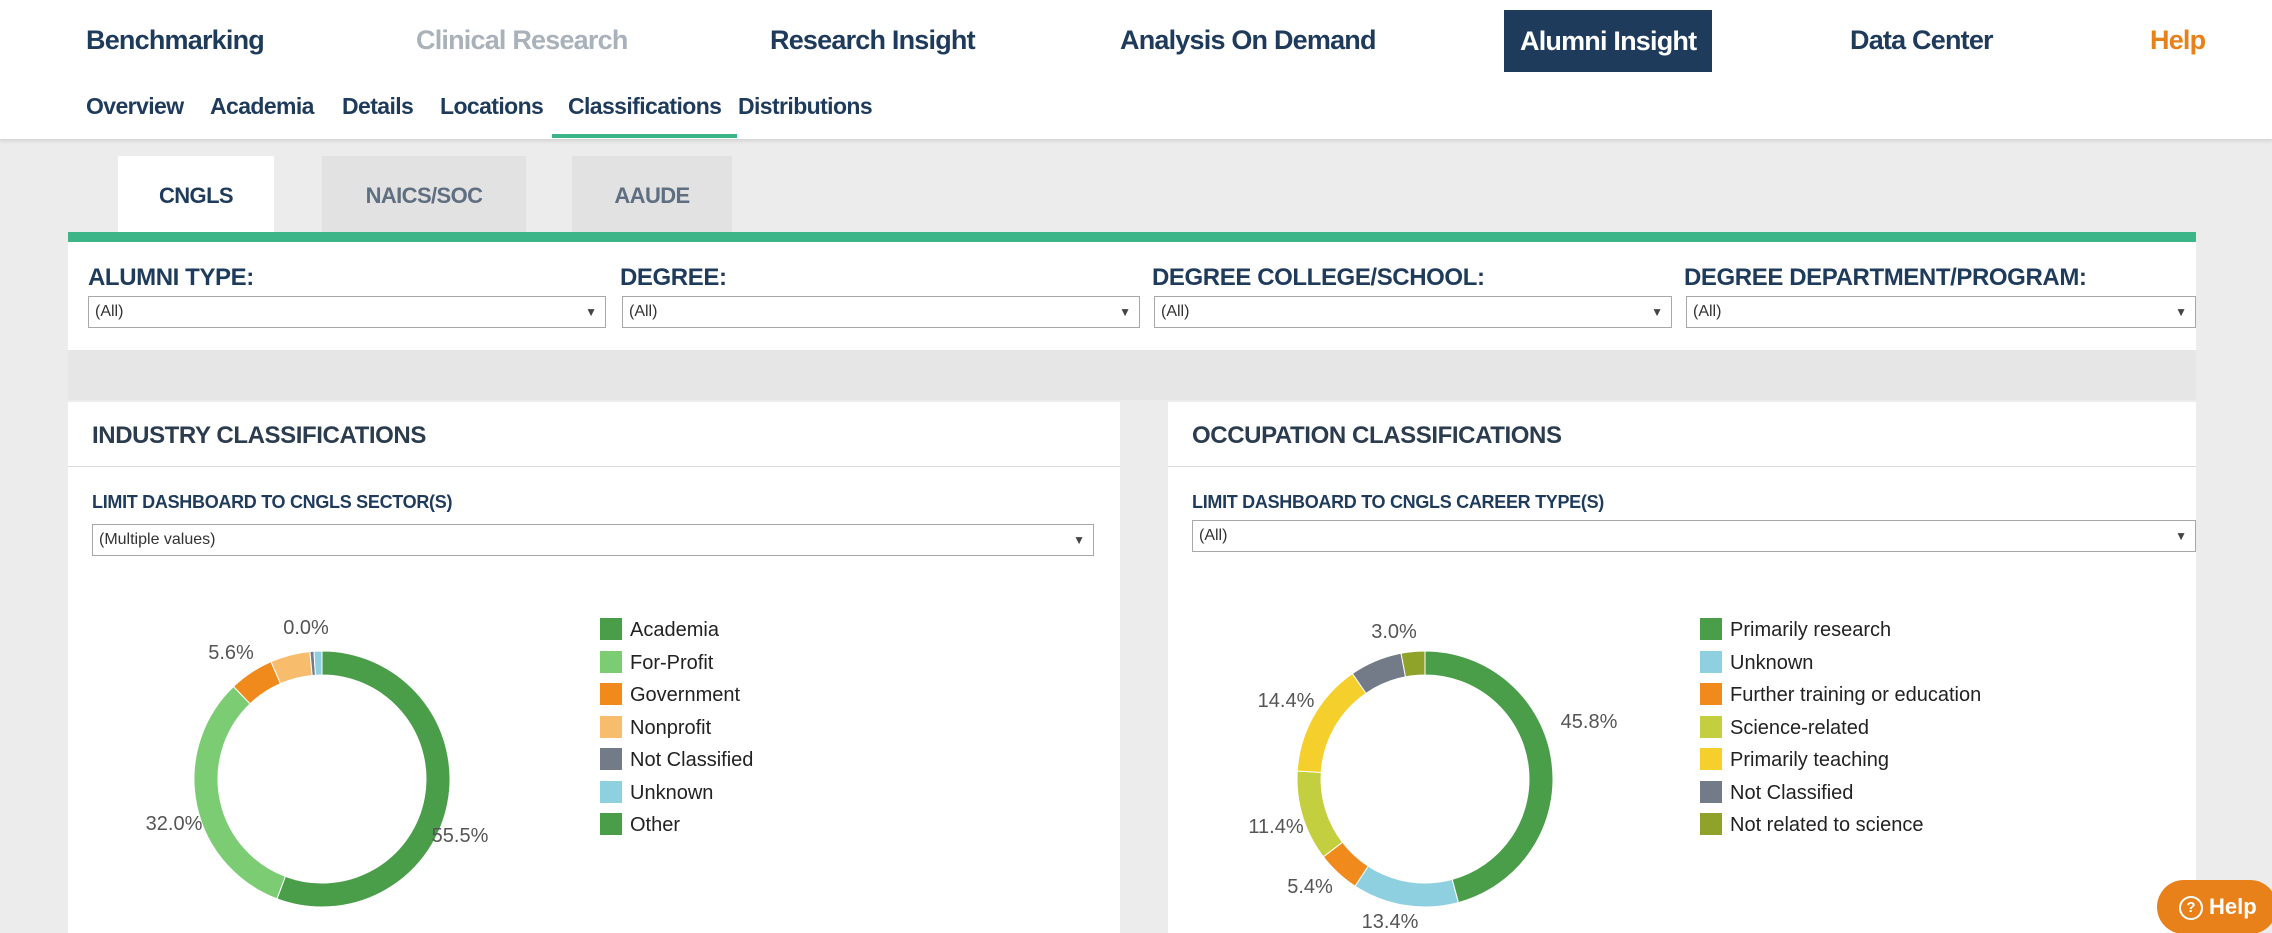  What do you see at coordinates (1885, 277) in the screenshot?
I see `filter-label-degree-department: DEGREE DEPARTMENT/PROGRAM:` at bounding box center [1885, 277].